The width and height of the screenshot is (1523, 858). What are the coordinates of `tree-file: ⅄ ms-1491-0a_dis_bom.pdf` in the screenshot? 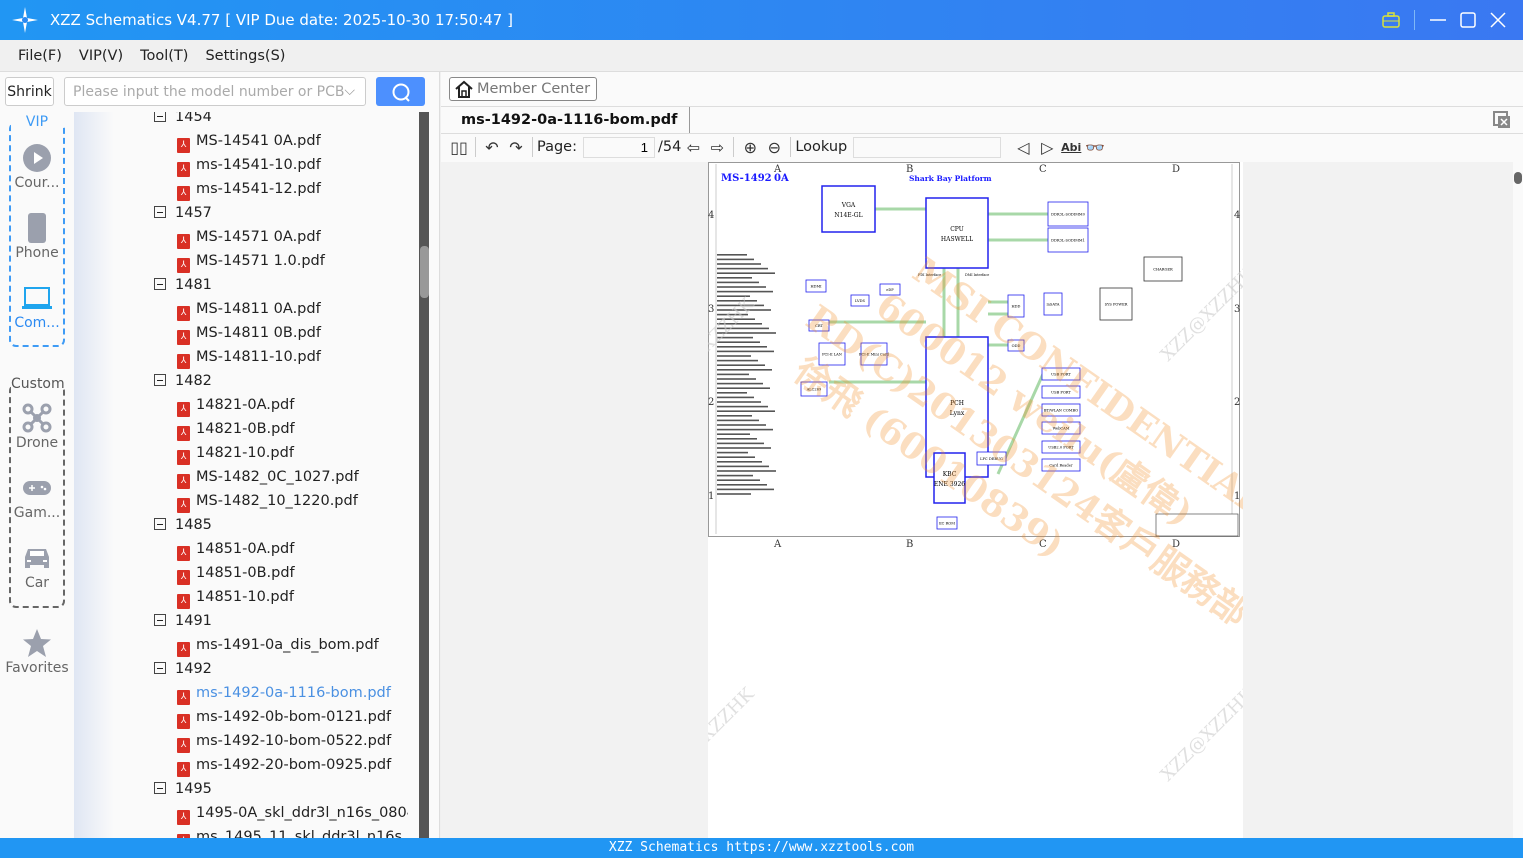 It's located at (278, 645).